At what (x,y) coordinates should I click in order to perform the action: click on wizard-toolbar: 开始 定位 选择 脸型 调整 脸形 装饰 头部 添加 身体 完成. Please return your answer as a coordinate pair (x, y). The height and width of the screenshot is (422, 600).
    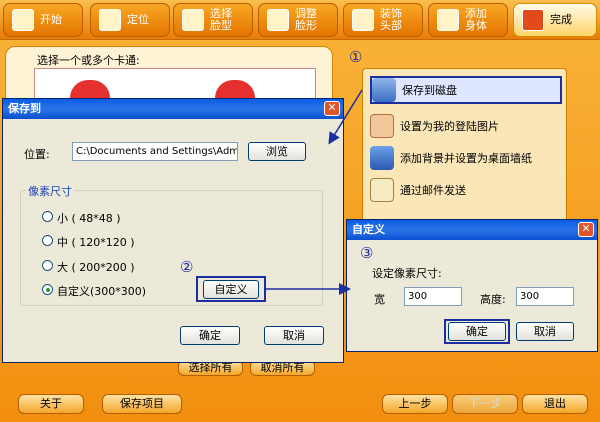
    Looking at the image, I should click on (300, 20).